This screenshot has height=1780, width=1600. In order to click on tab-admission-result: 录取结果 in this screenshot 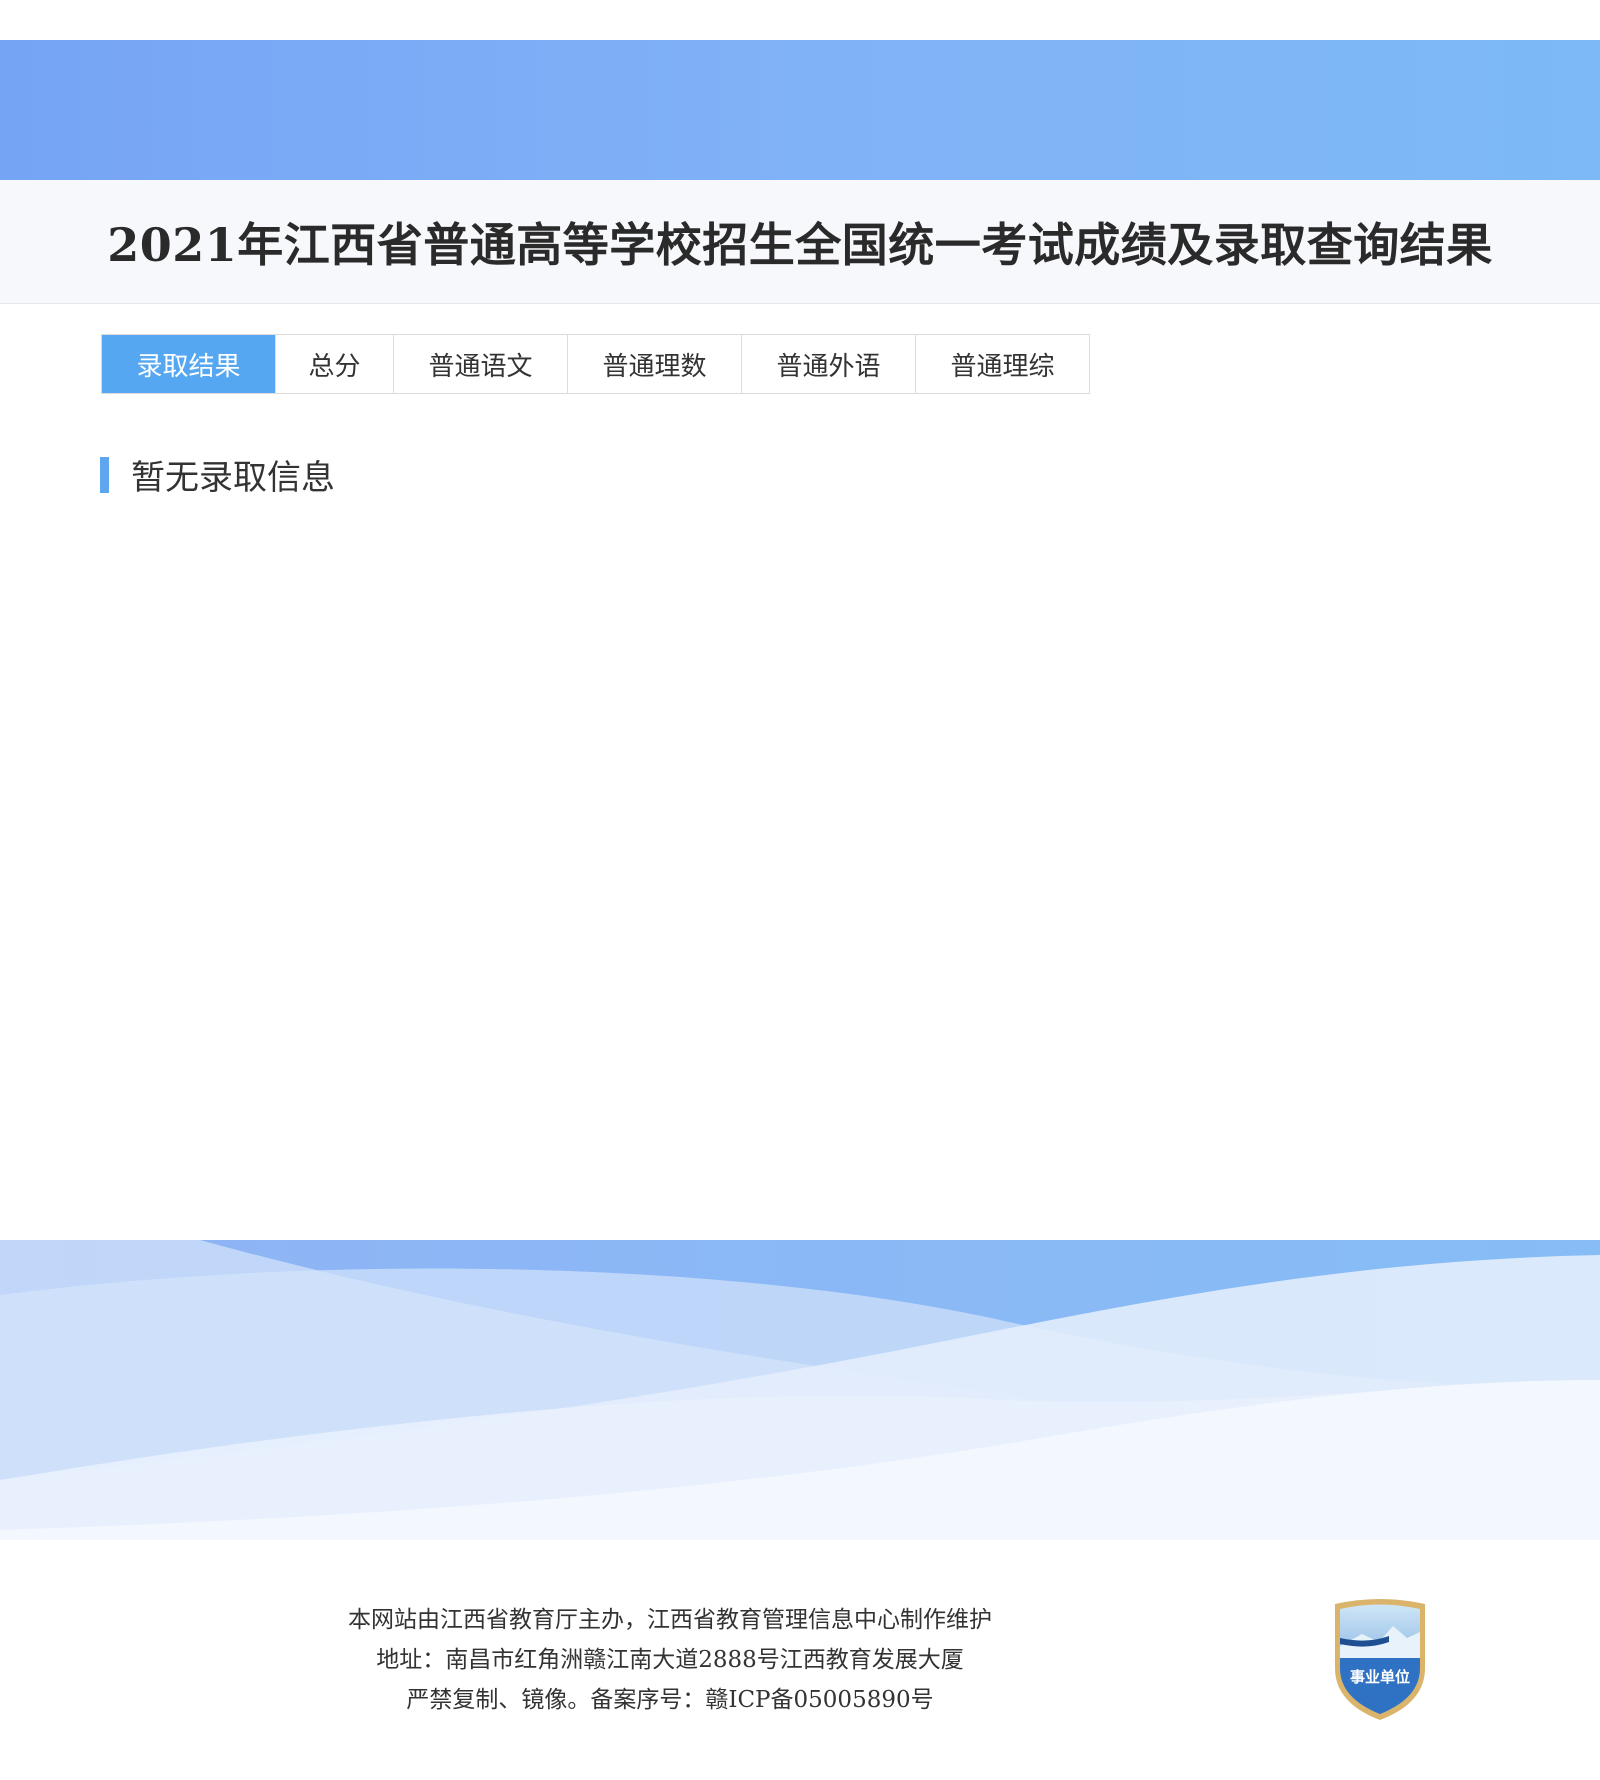, I will do `click(188, 364)`.